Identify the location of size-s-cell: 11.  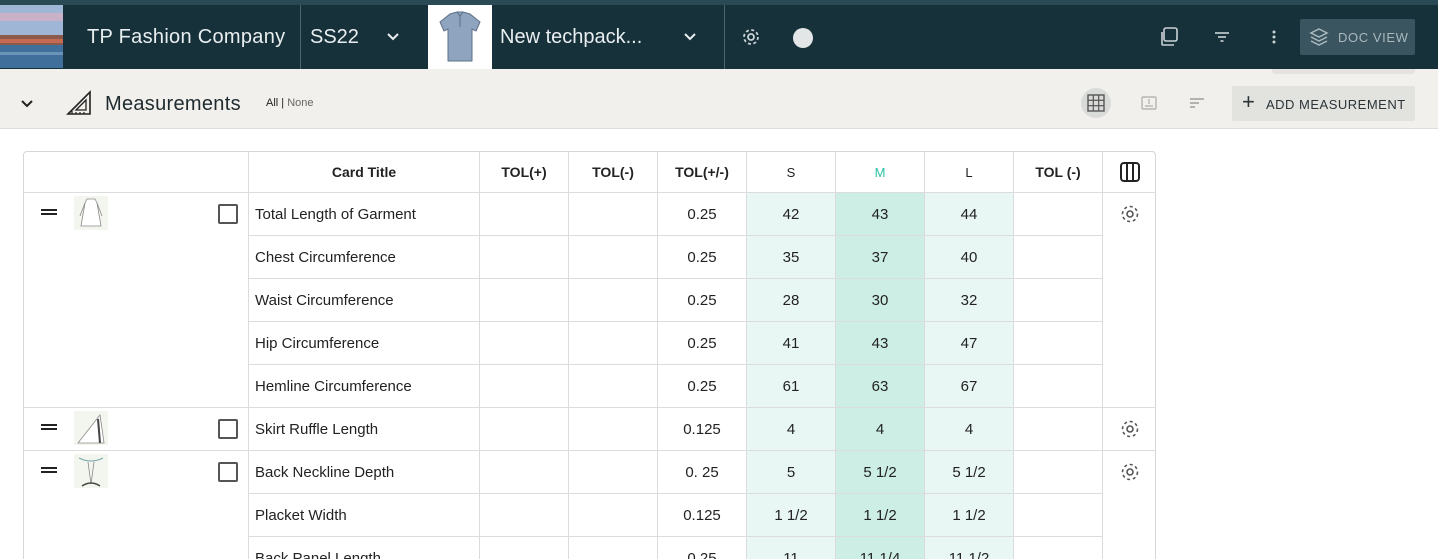
(791, 548).